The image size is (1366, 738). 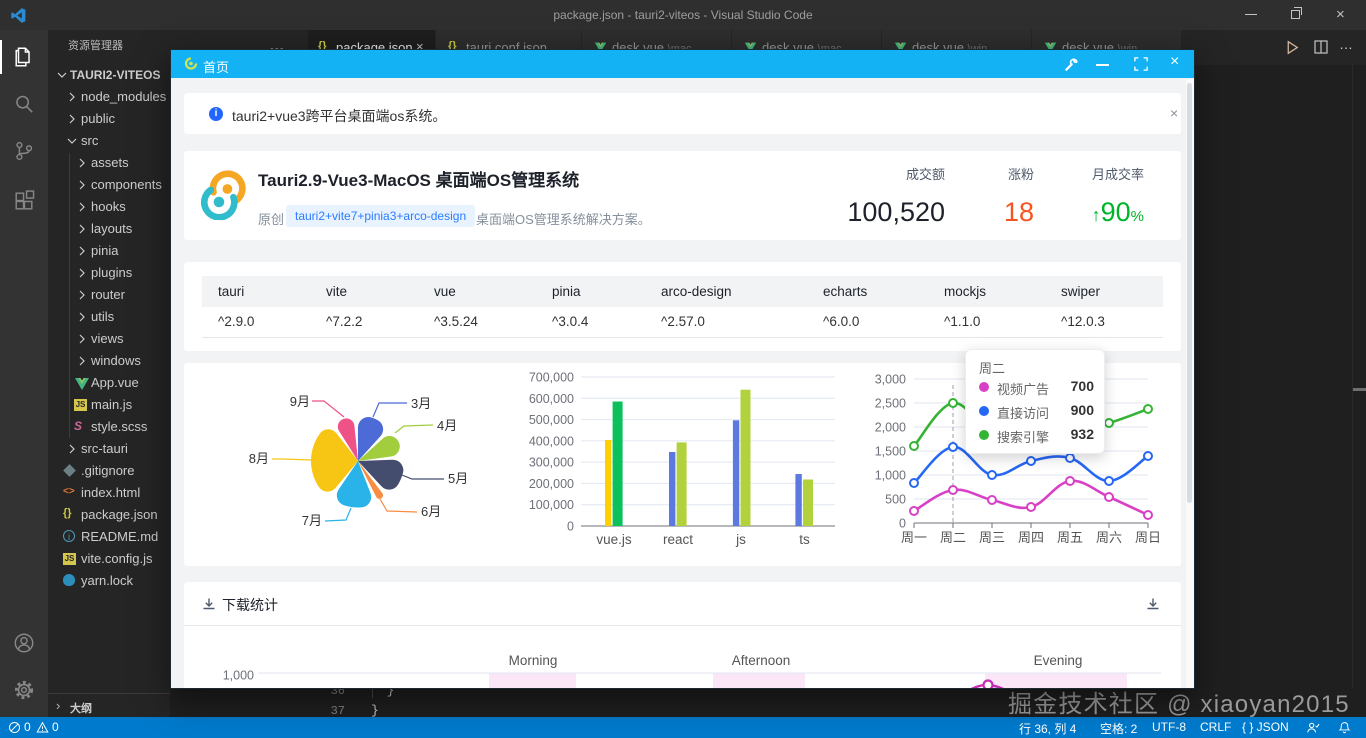 I want to click on svg-text: 400,000, so click(x=551, y=441).